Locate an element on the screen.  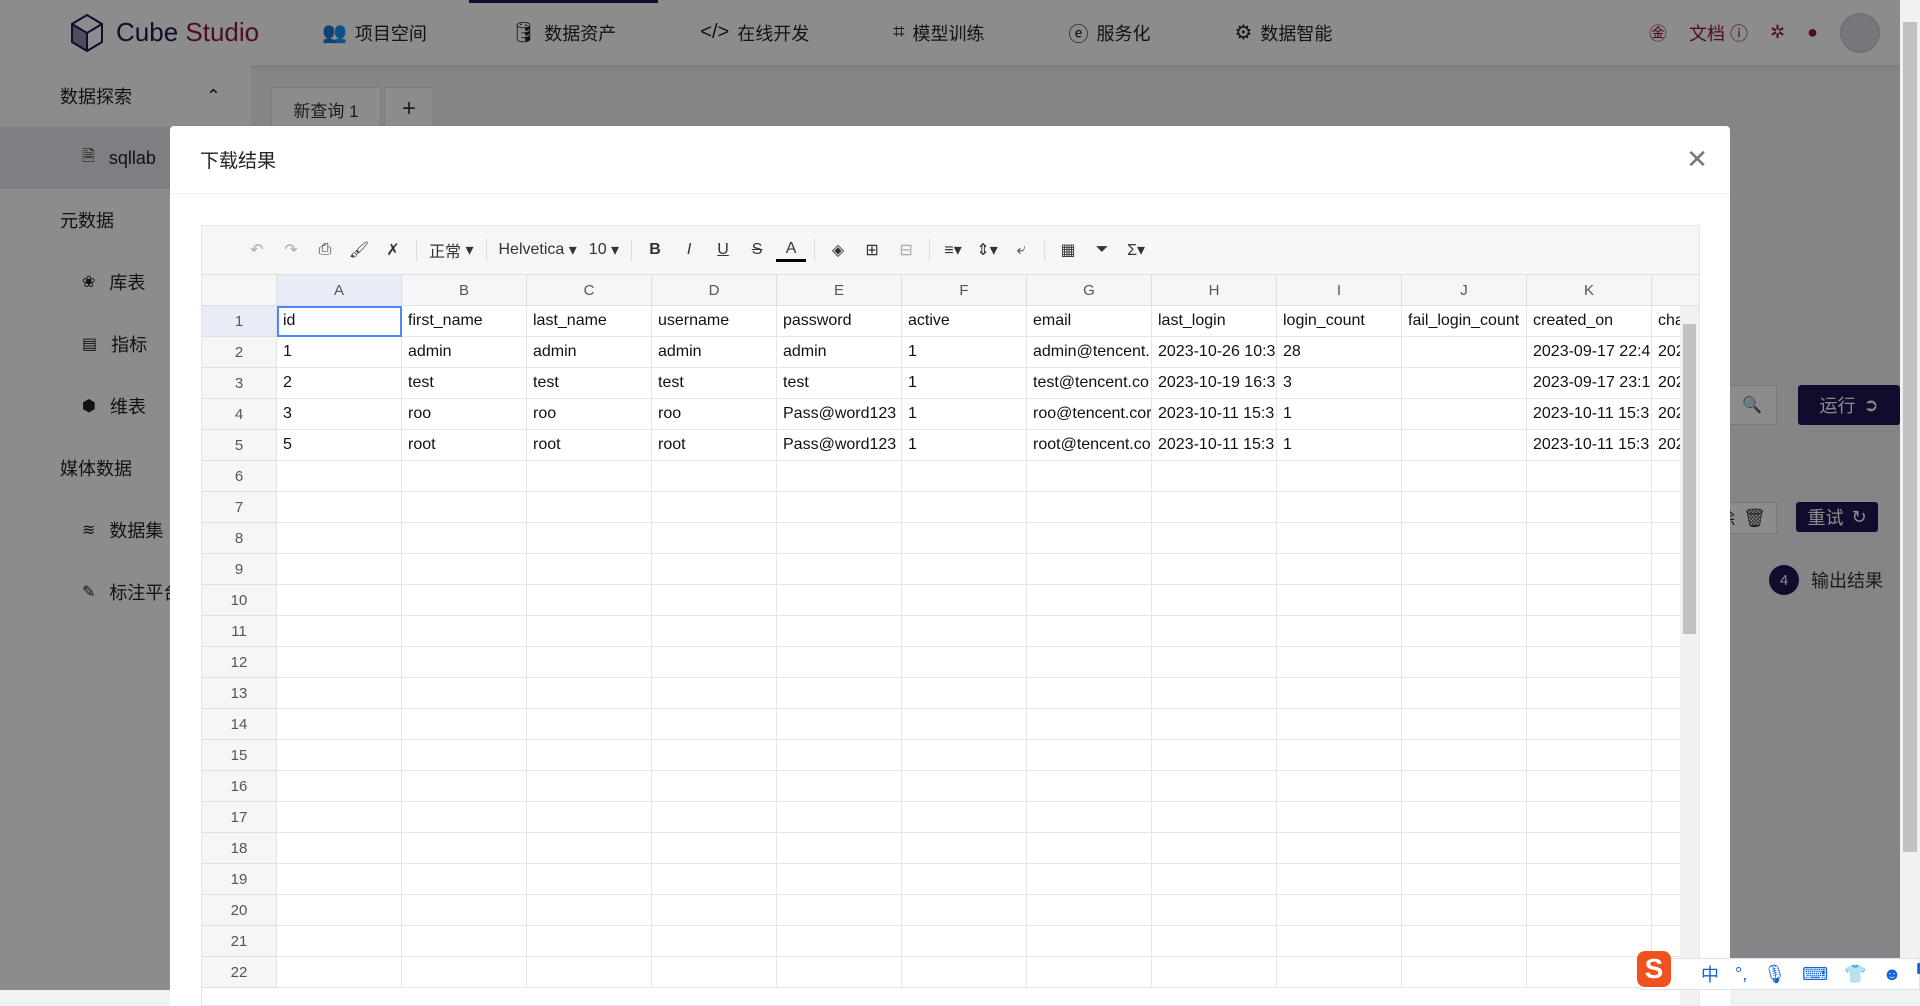
cell: 2023-09-17 23:1 is located at coordinates (1589, 383).